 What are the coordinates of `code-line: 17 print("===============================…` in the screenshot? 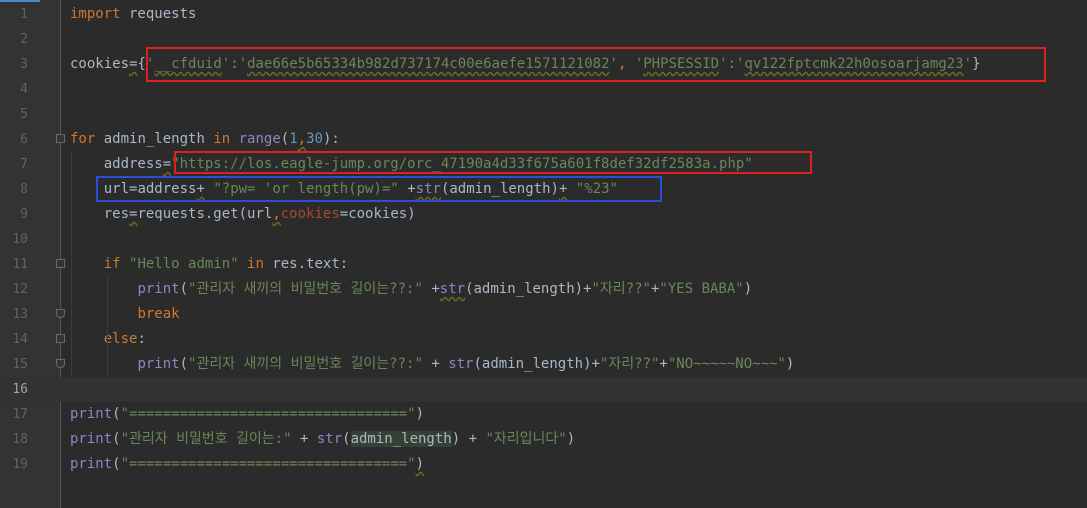 It's located at (543, 414).